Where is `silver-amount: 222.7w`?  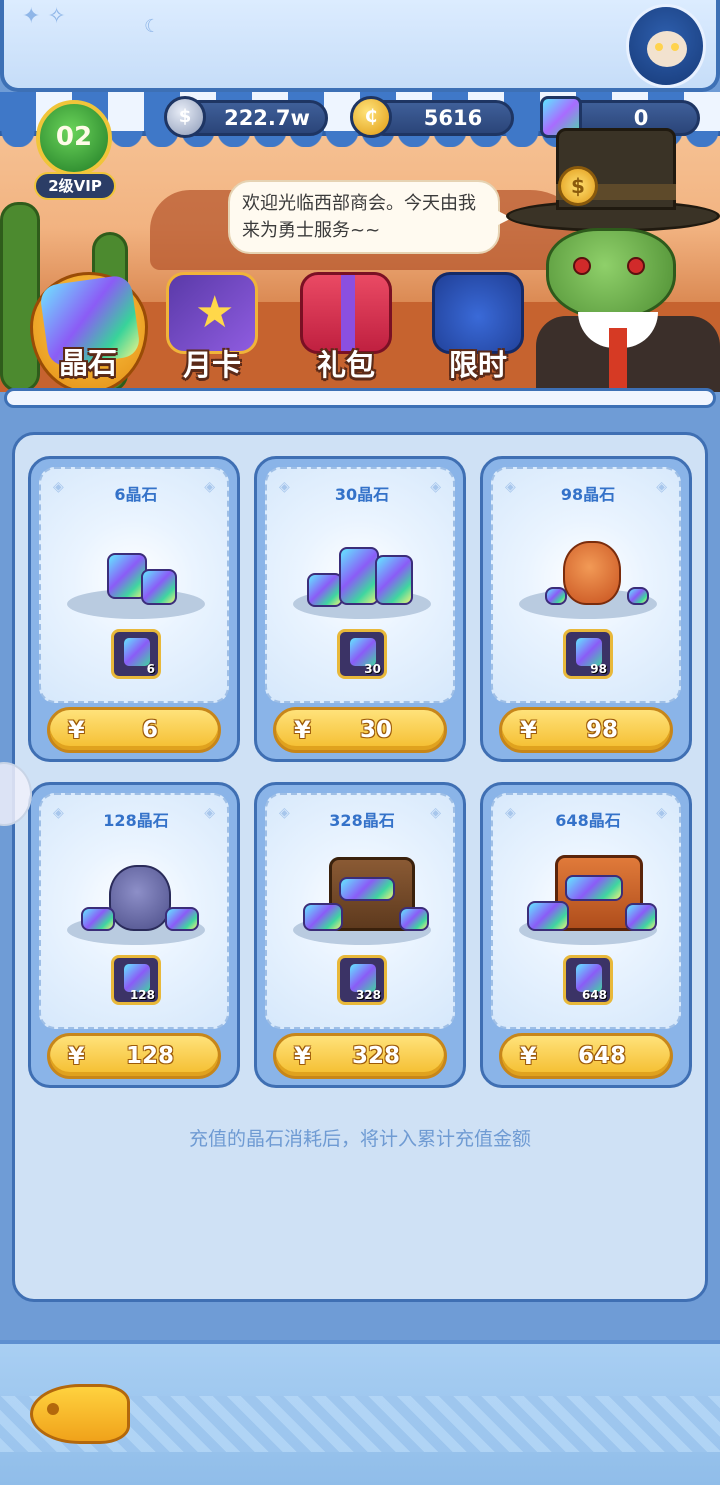
silver-amount: 222.7w is located at coordinates (267, 118).